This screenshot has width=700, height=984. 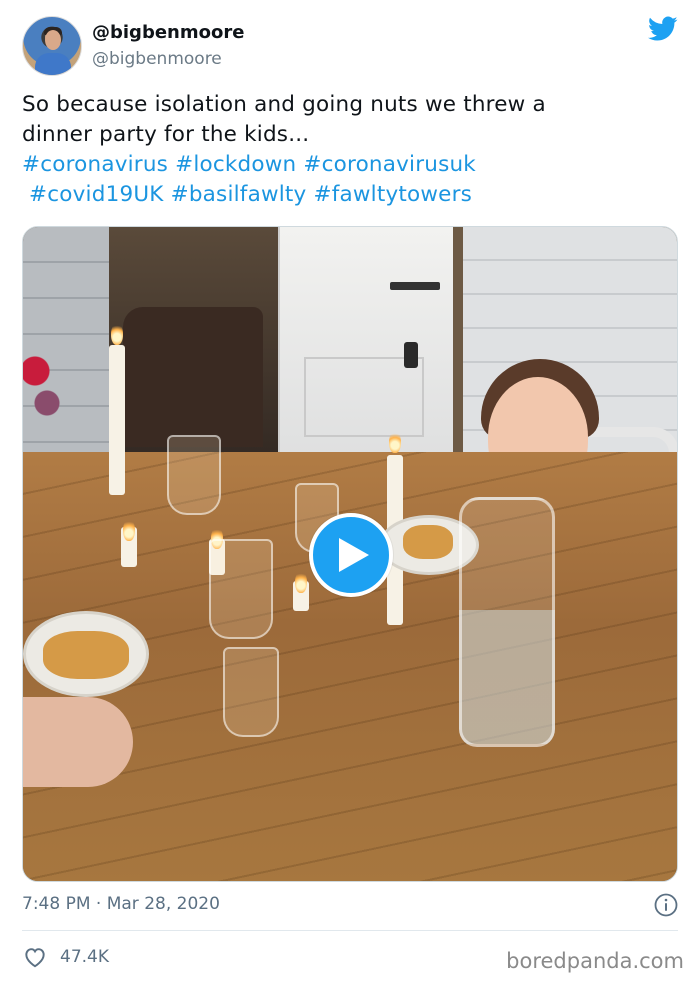 I want to click on hashtag-link: #coronavirus, so click(x=95, y=164).